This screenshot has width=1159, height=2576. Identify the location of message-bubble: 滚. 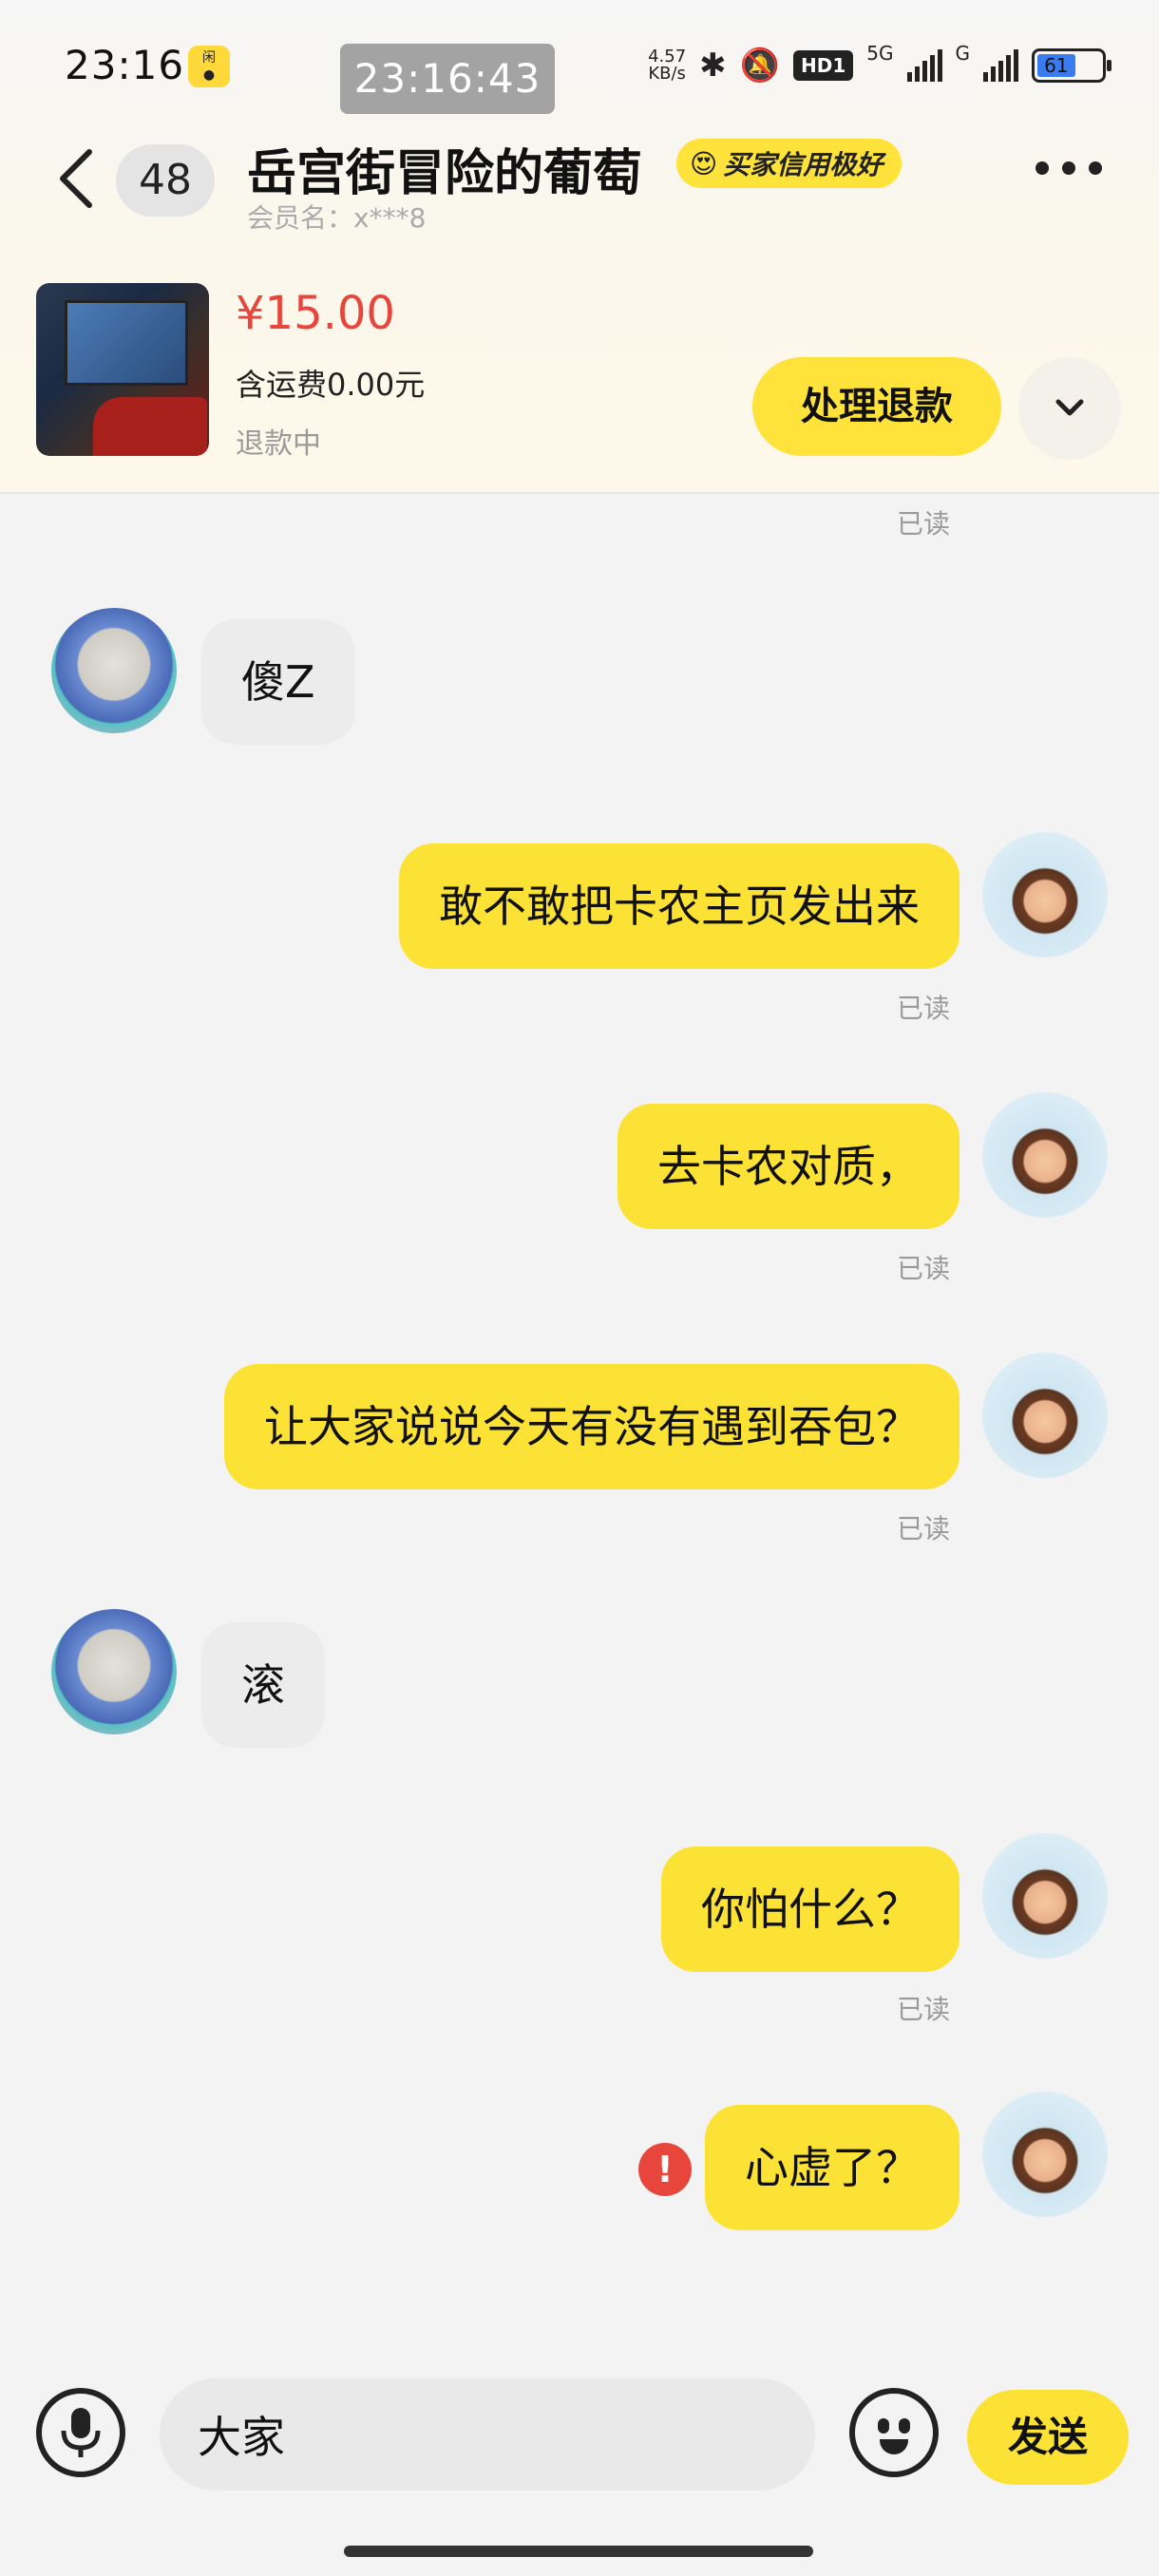
(263, 1685).